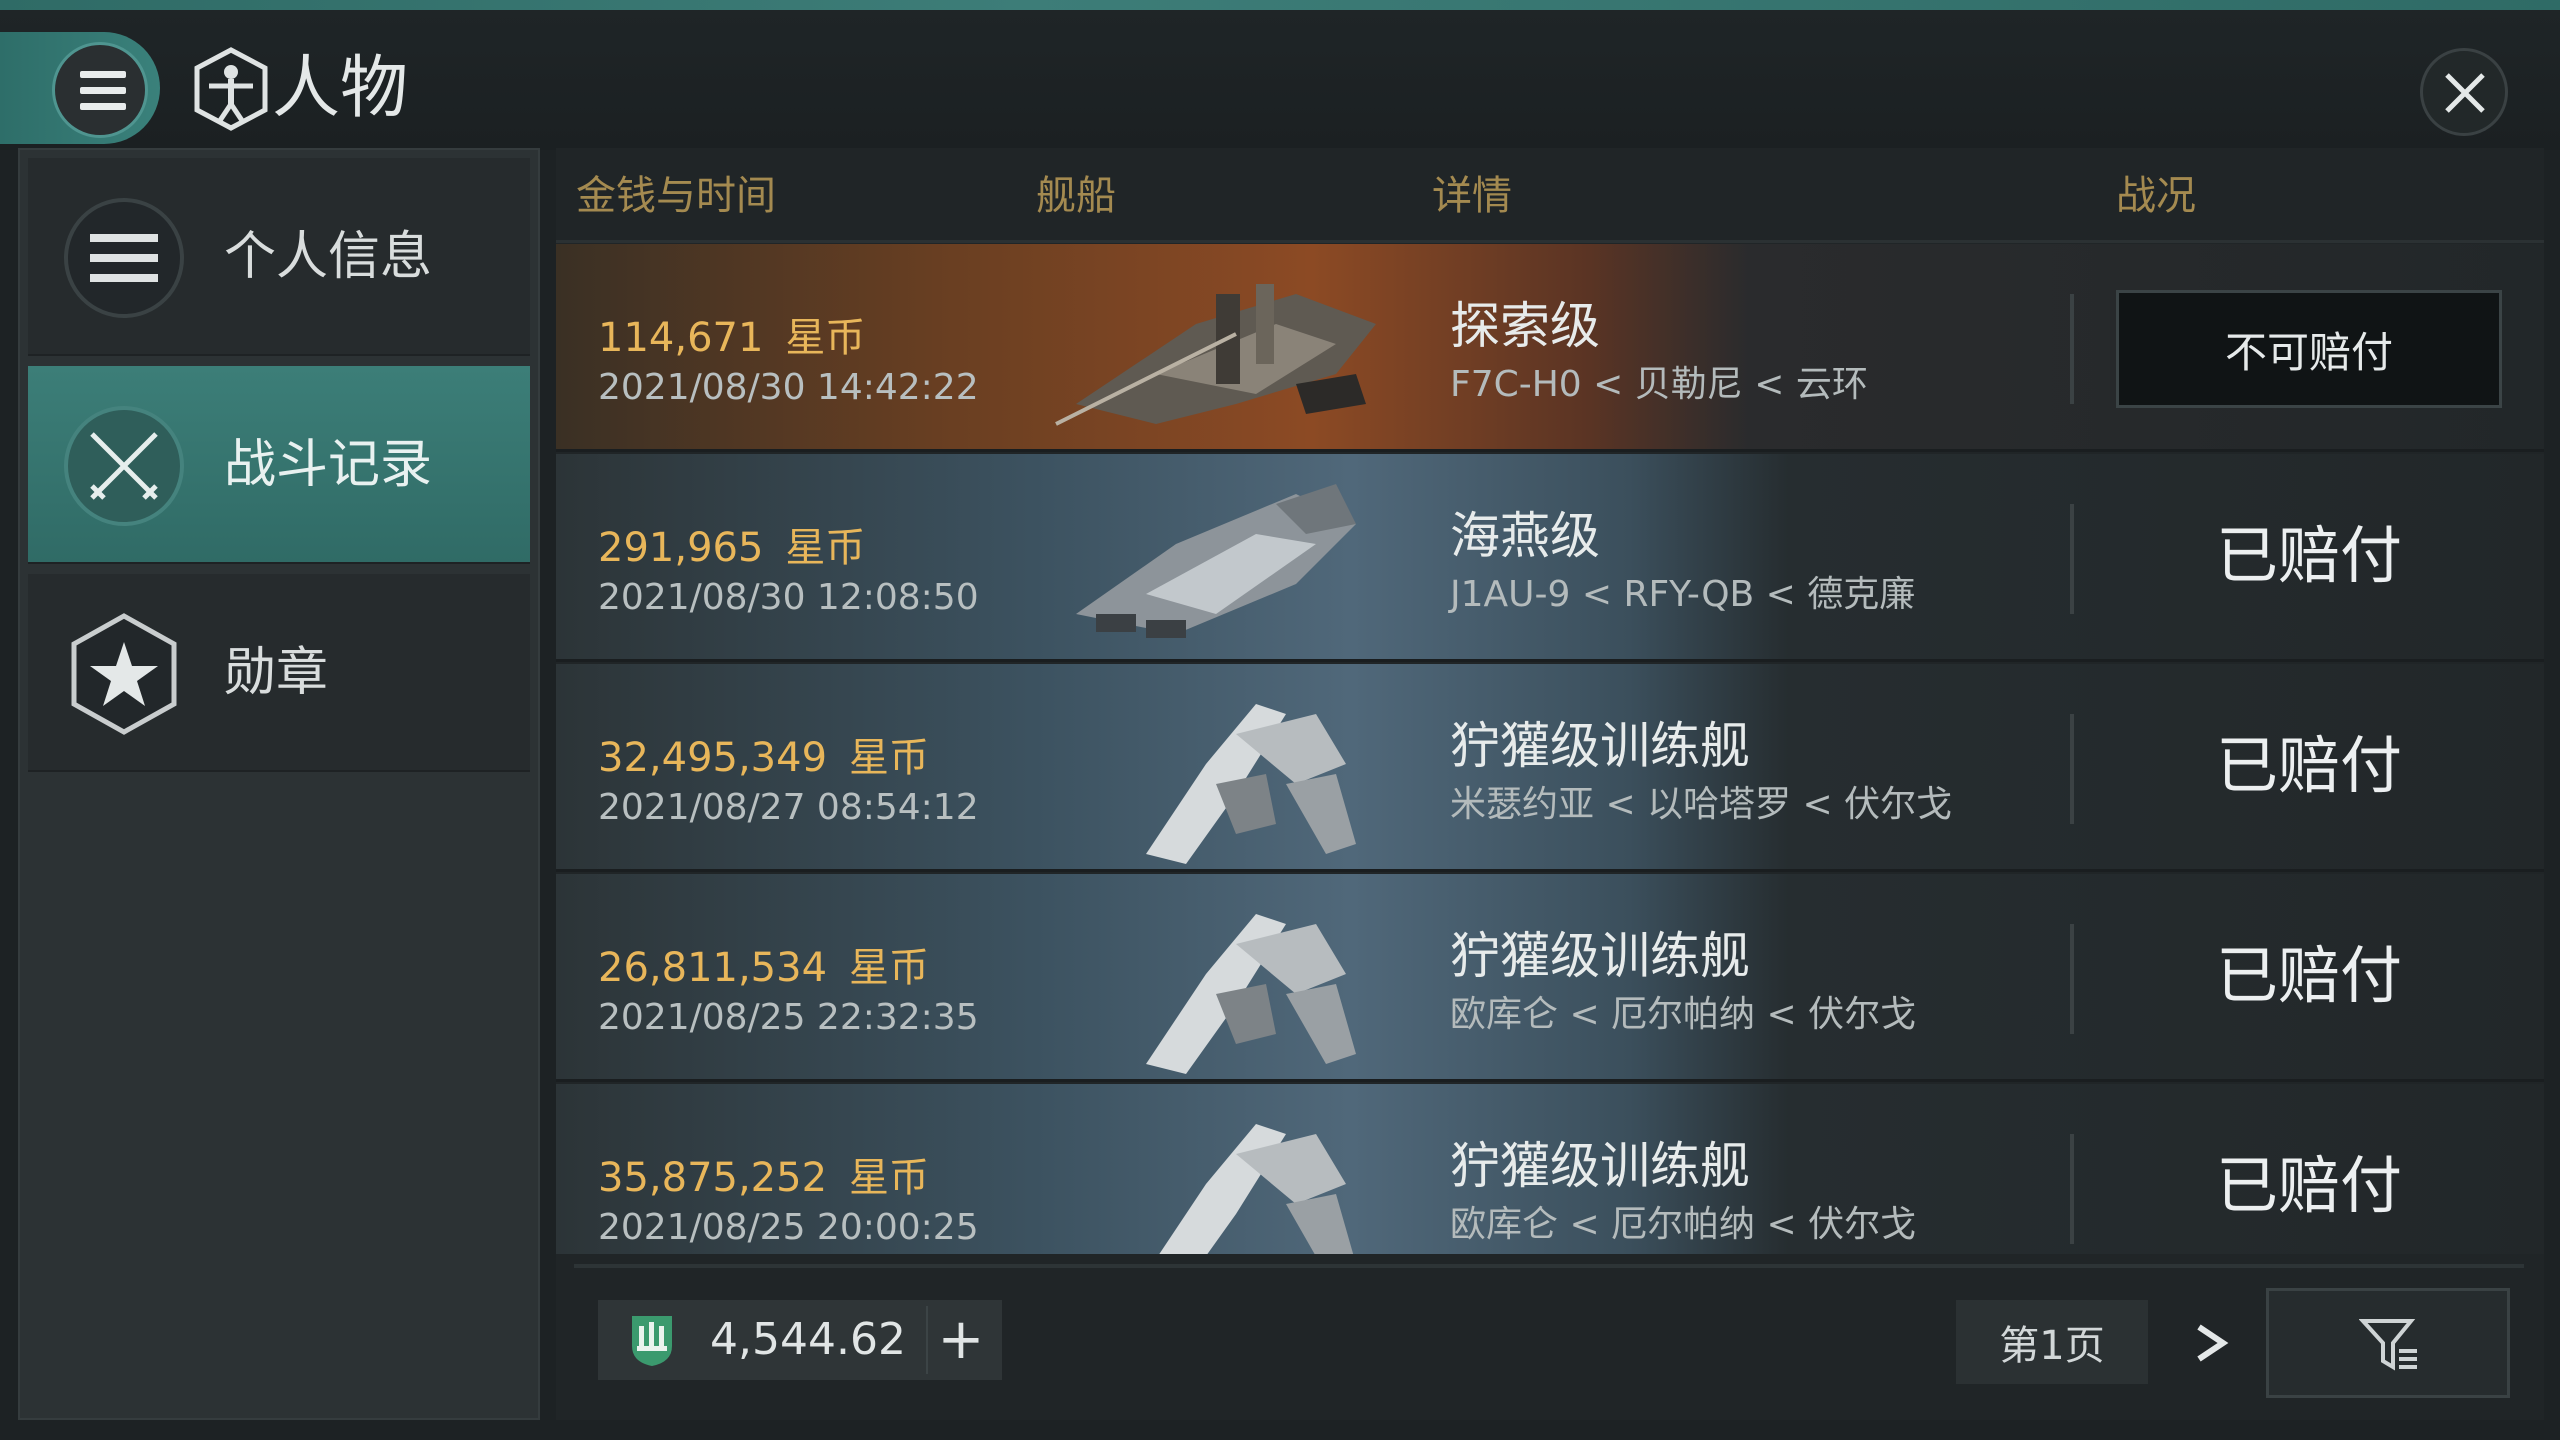 The width and height of the screenshot is (2560, 1440). What do you see at coordinates (1472, 196) in the screenshot?
I see `column-header-details: 详情` at bounding box center [1472, 196].